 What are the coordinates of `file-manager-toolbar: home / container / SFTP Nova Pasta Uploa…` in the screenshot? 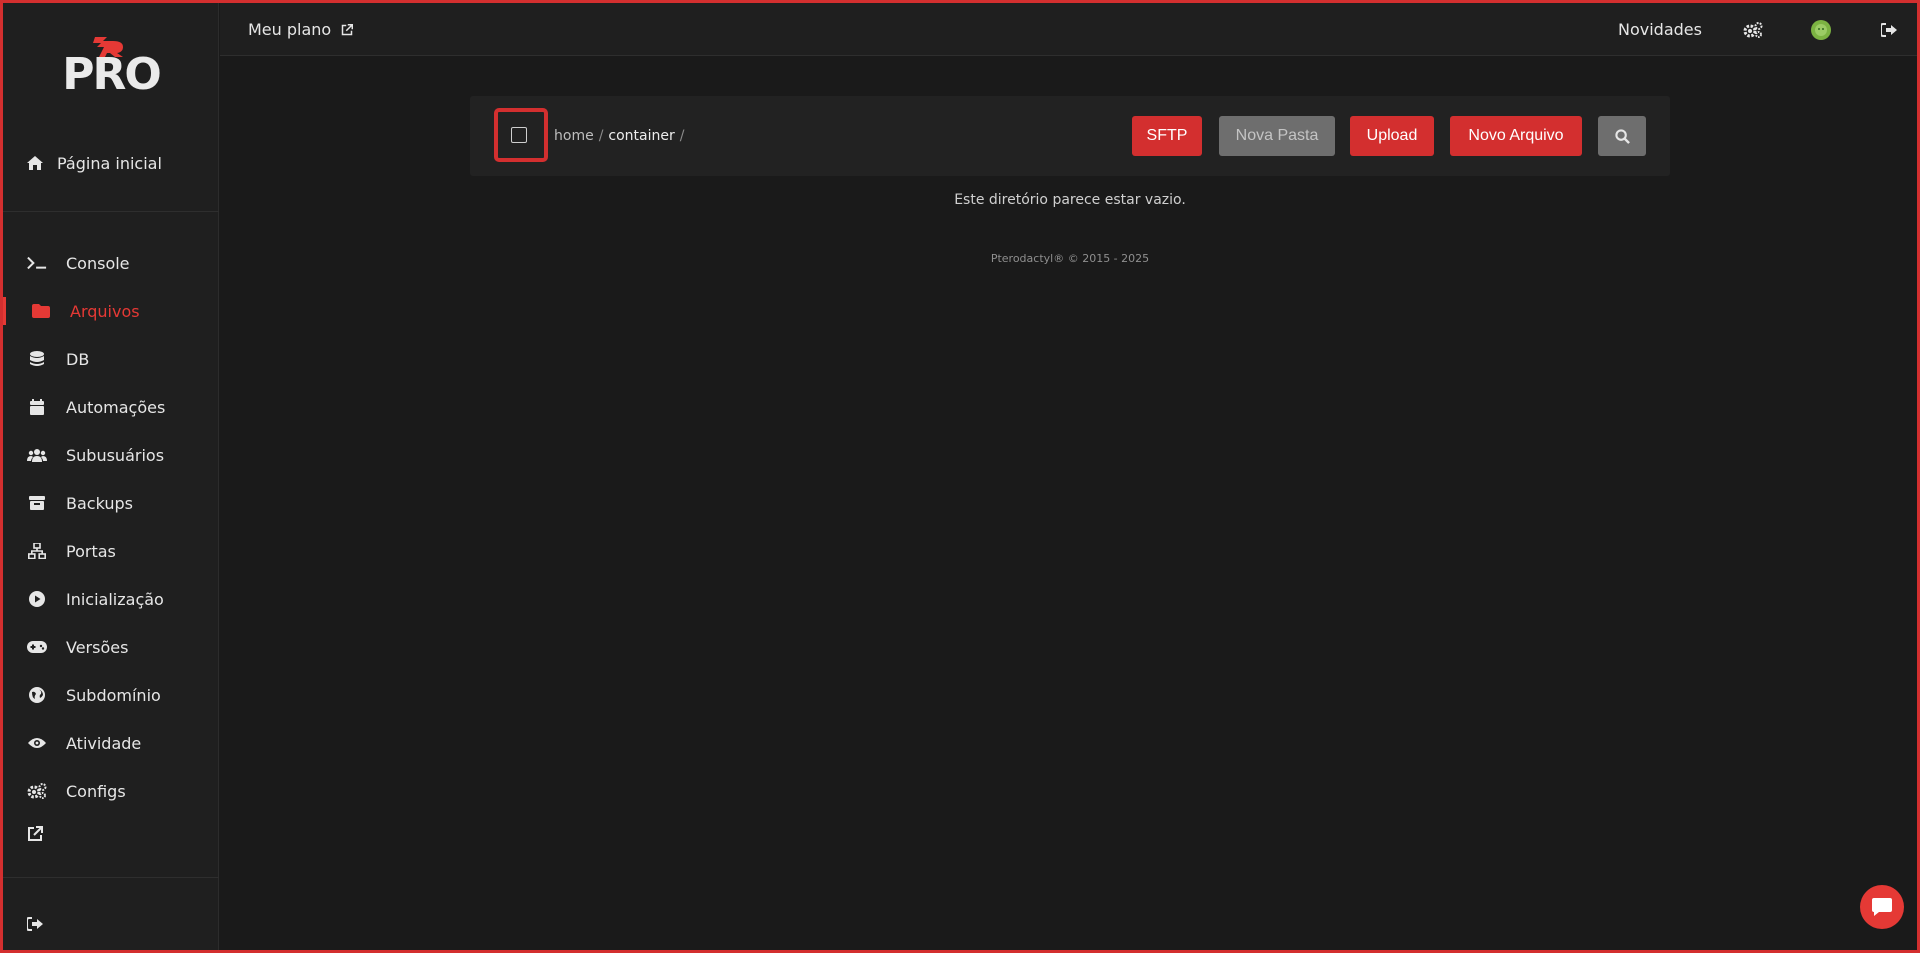 It's located at (1070, 136).